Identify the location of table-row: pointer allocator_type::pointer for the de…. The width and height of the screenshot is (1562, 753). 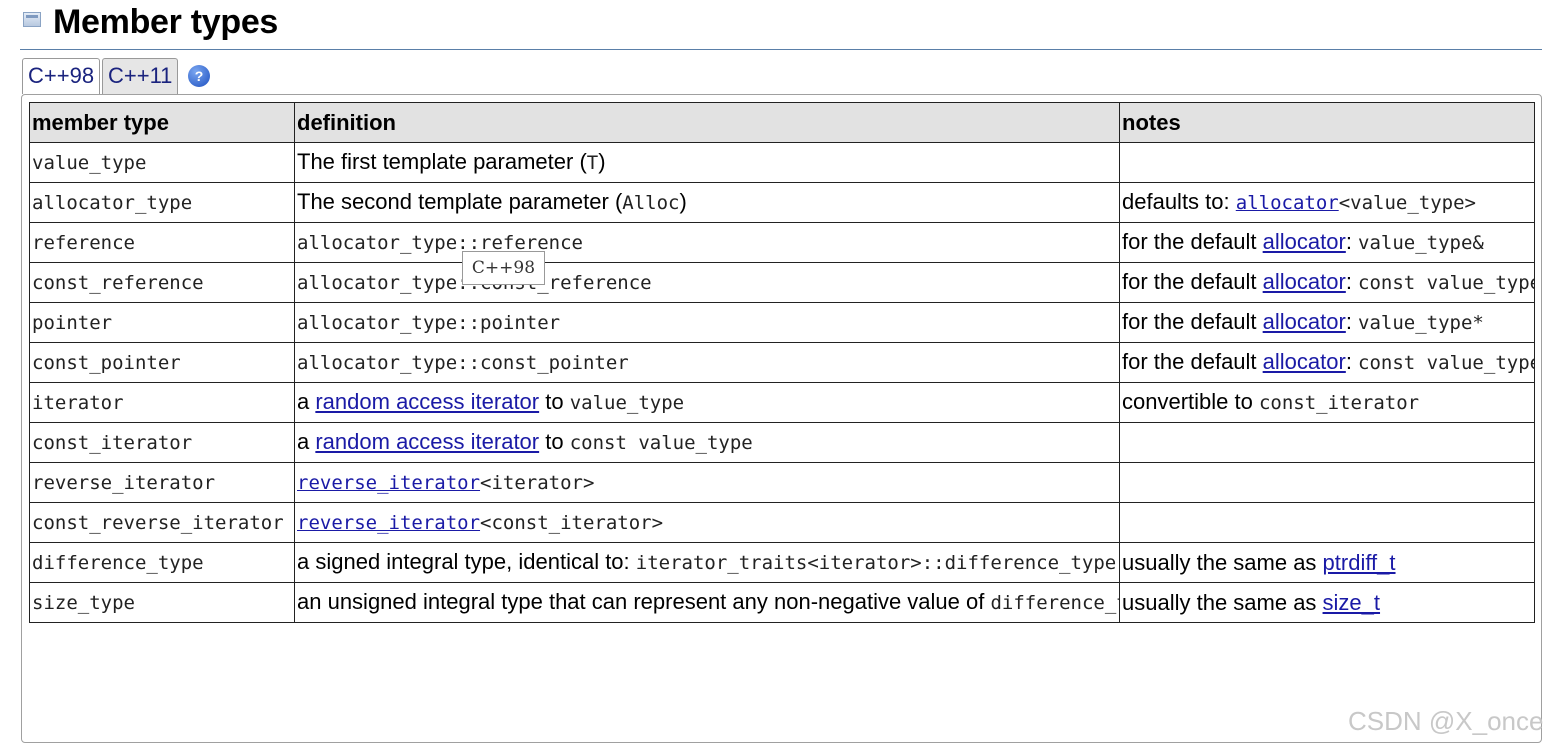
(782, 322).